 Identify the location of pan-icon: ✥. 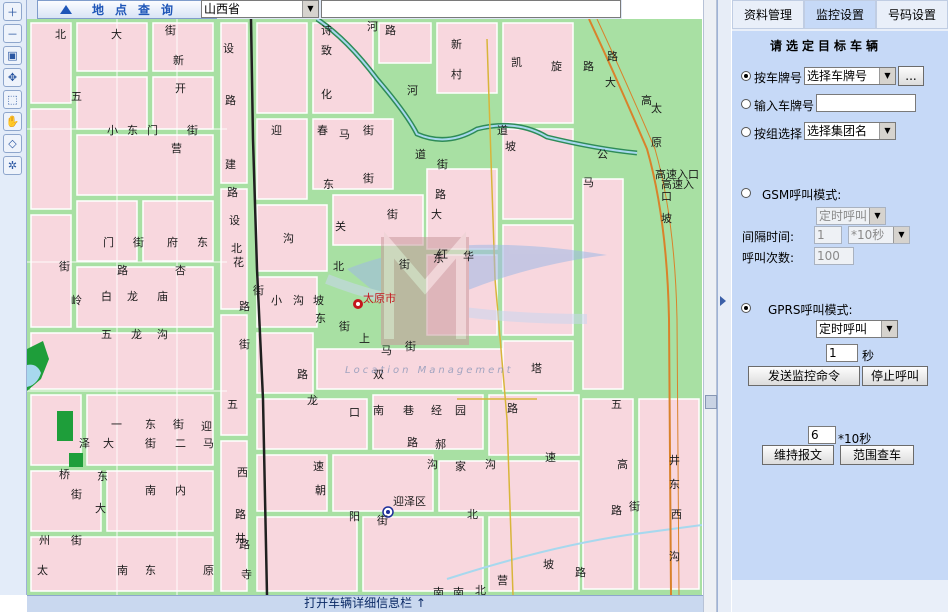
(12, 77).